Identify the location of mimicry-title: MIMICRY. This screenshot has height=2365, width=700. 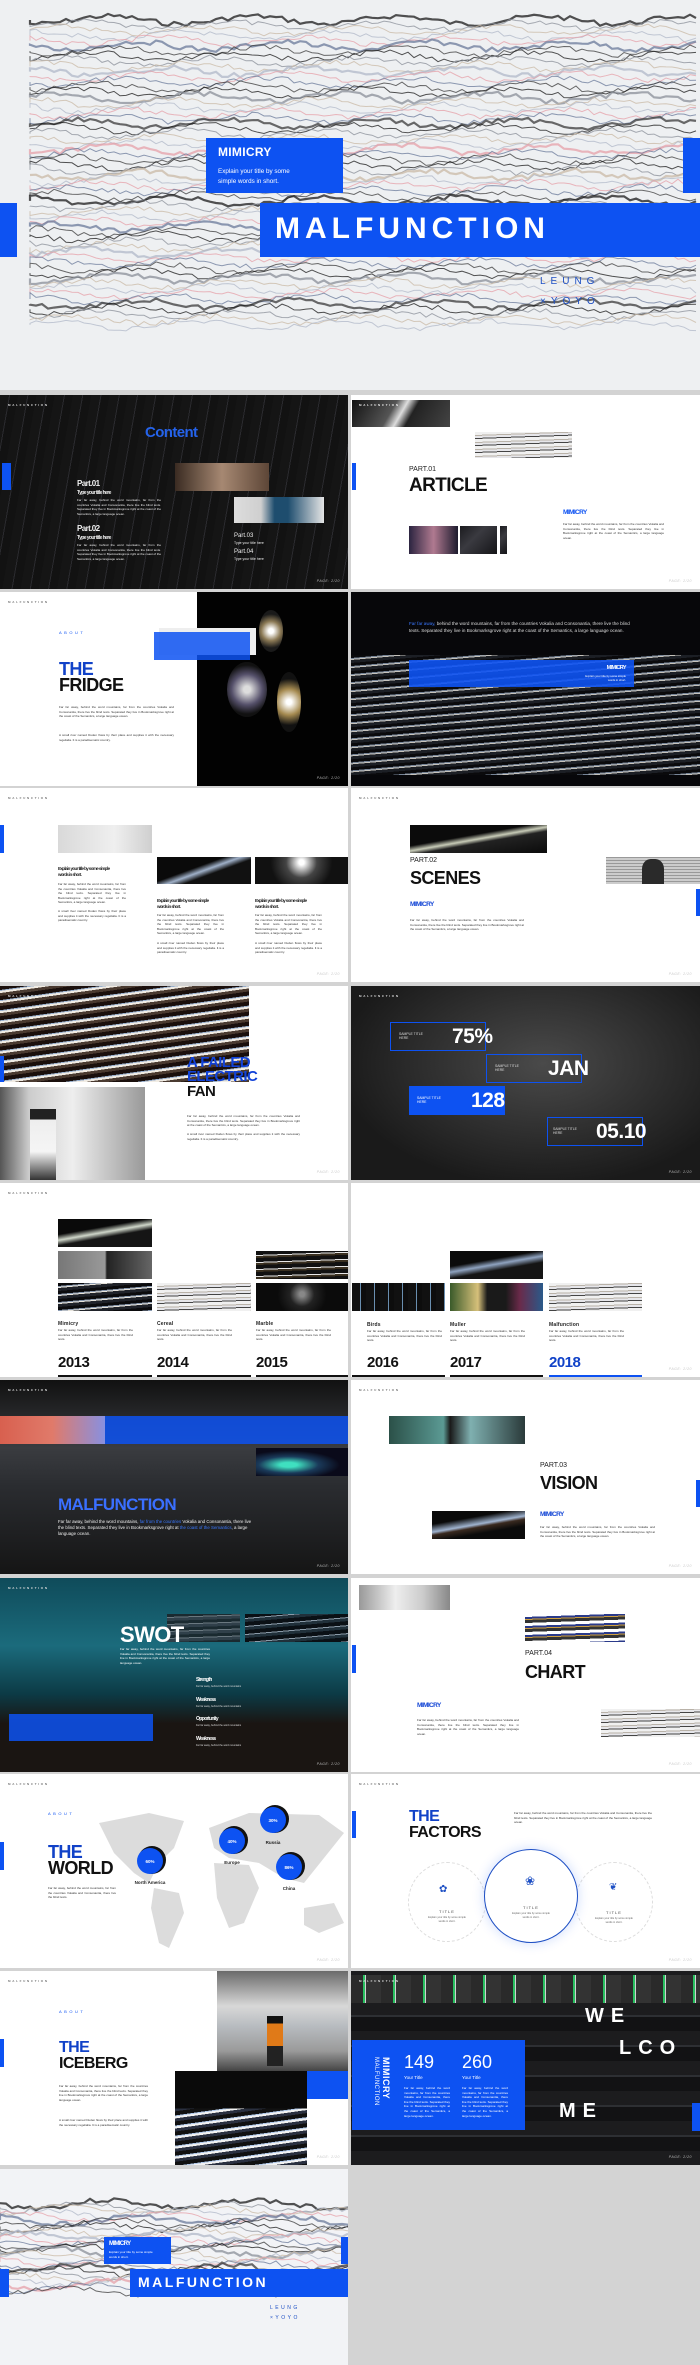
(616, 668).